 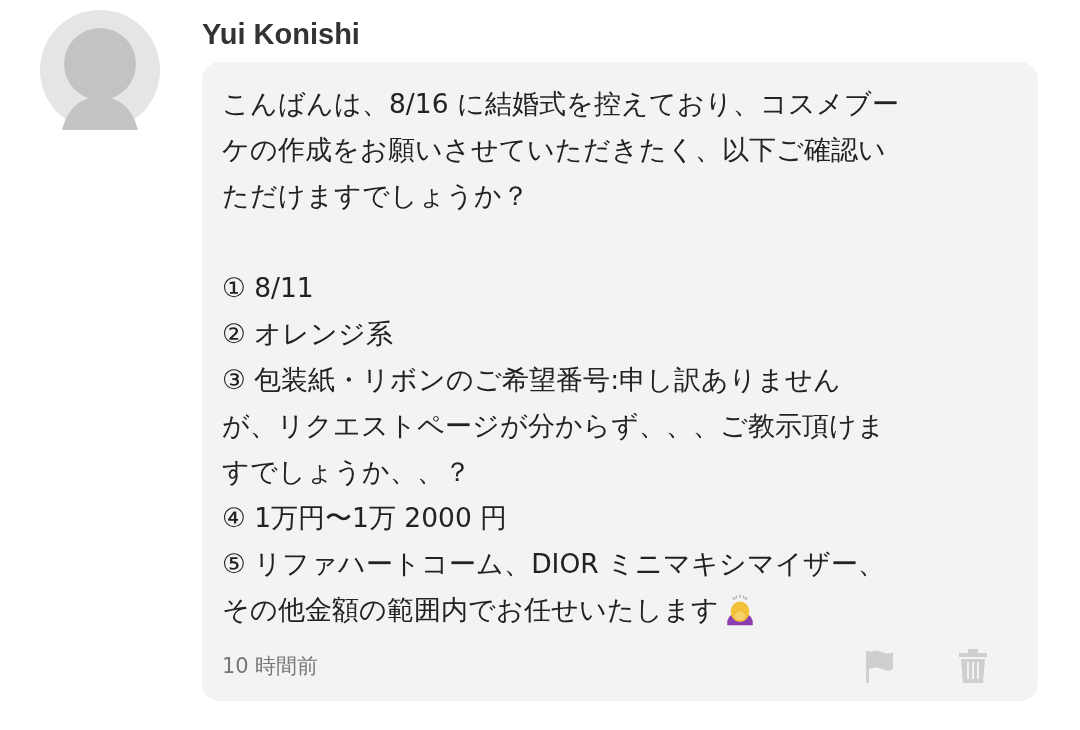 I want to click on message-text: ① 8/11, so click(x=268, y=288).